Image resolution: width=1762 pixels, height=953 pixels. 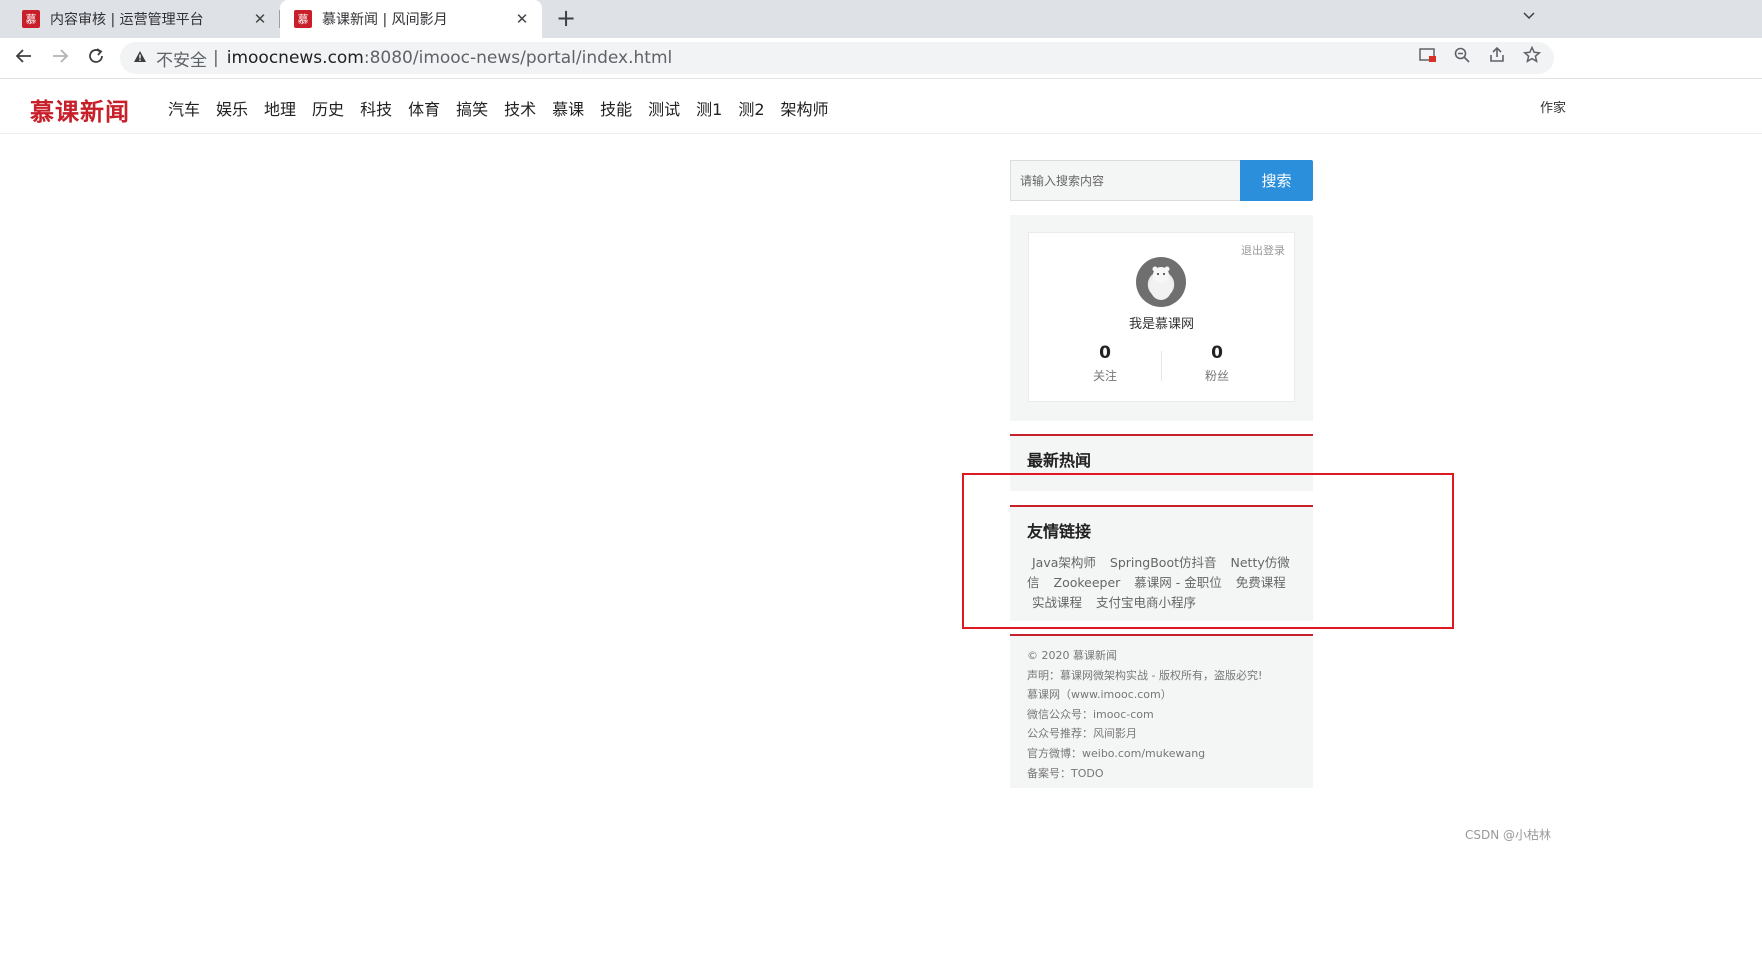 What do you see at coordinates (1072, 655) in the screenshot?
I see `footer-copyright: © 2020 慕课新闻` at bounding box center [1072, 655].